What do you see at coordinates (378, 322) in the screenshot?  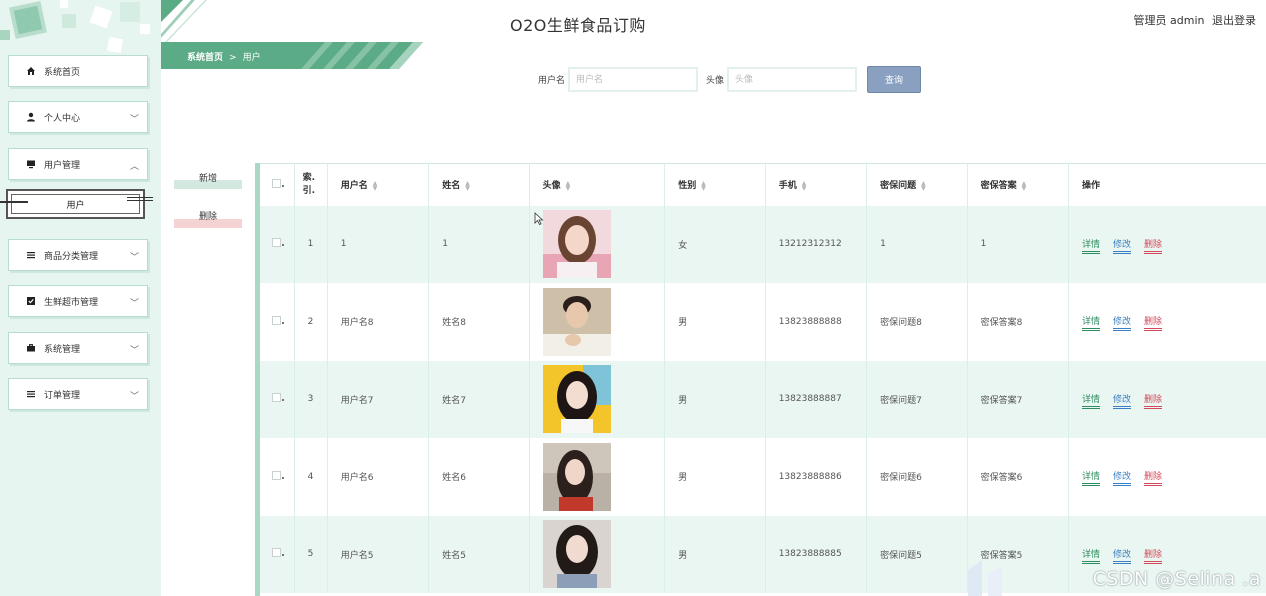 I see `cell-username: 用户名8` at bounding box center [378, 322].